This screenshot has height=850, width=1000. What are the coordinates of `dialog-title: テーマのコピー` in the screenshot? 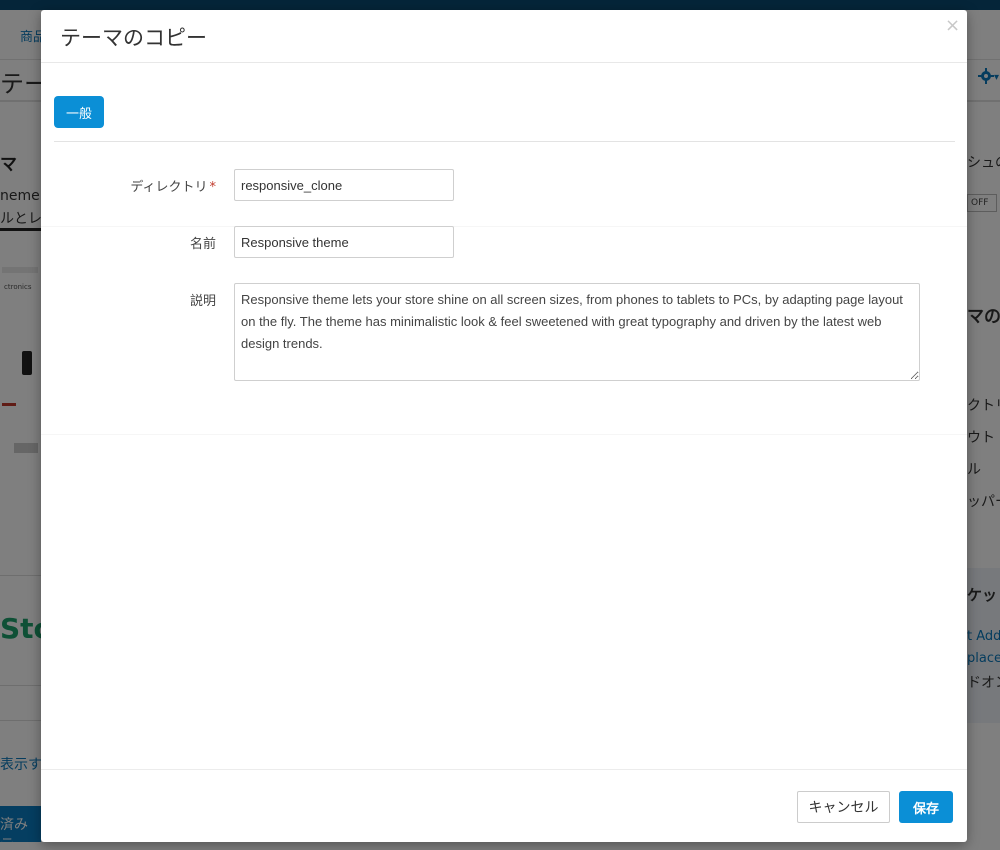 It's located at (133, 38).